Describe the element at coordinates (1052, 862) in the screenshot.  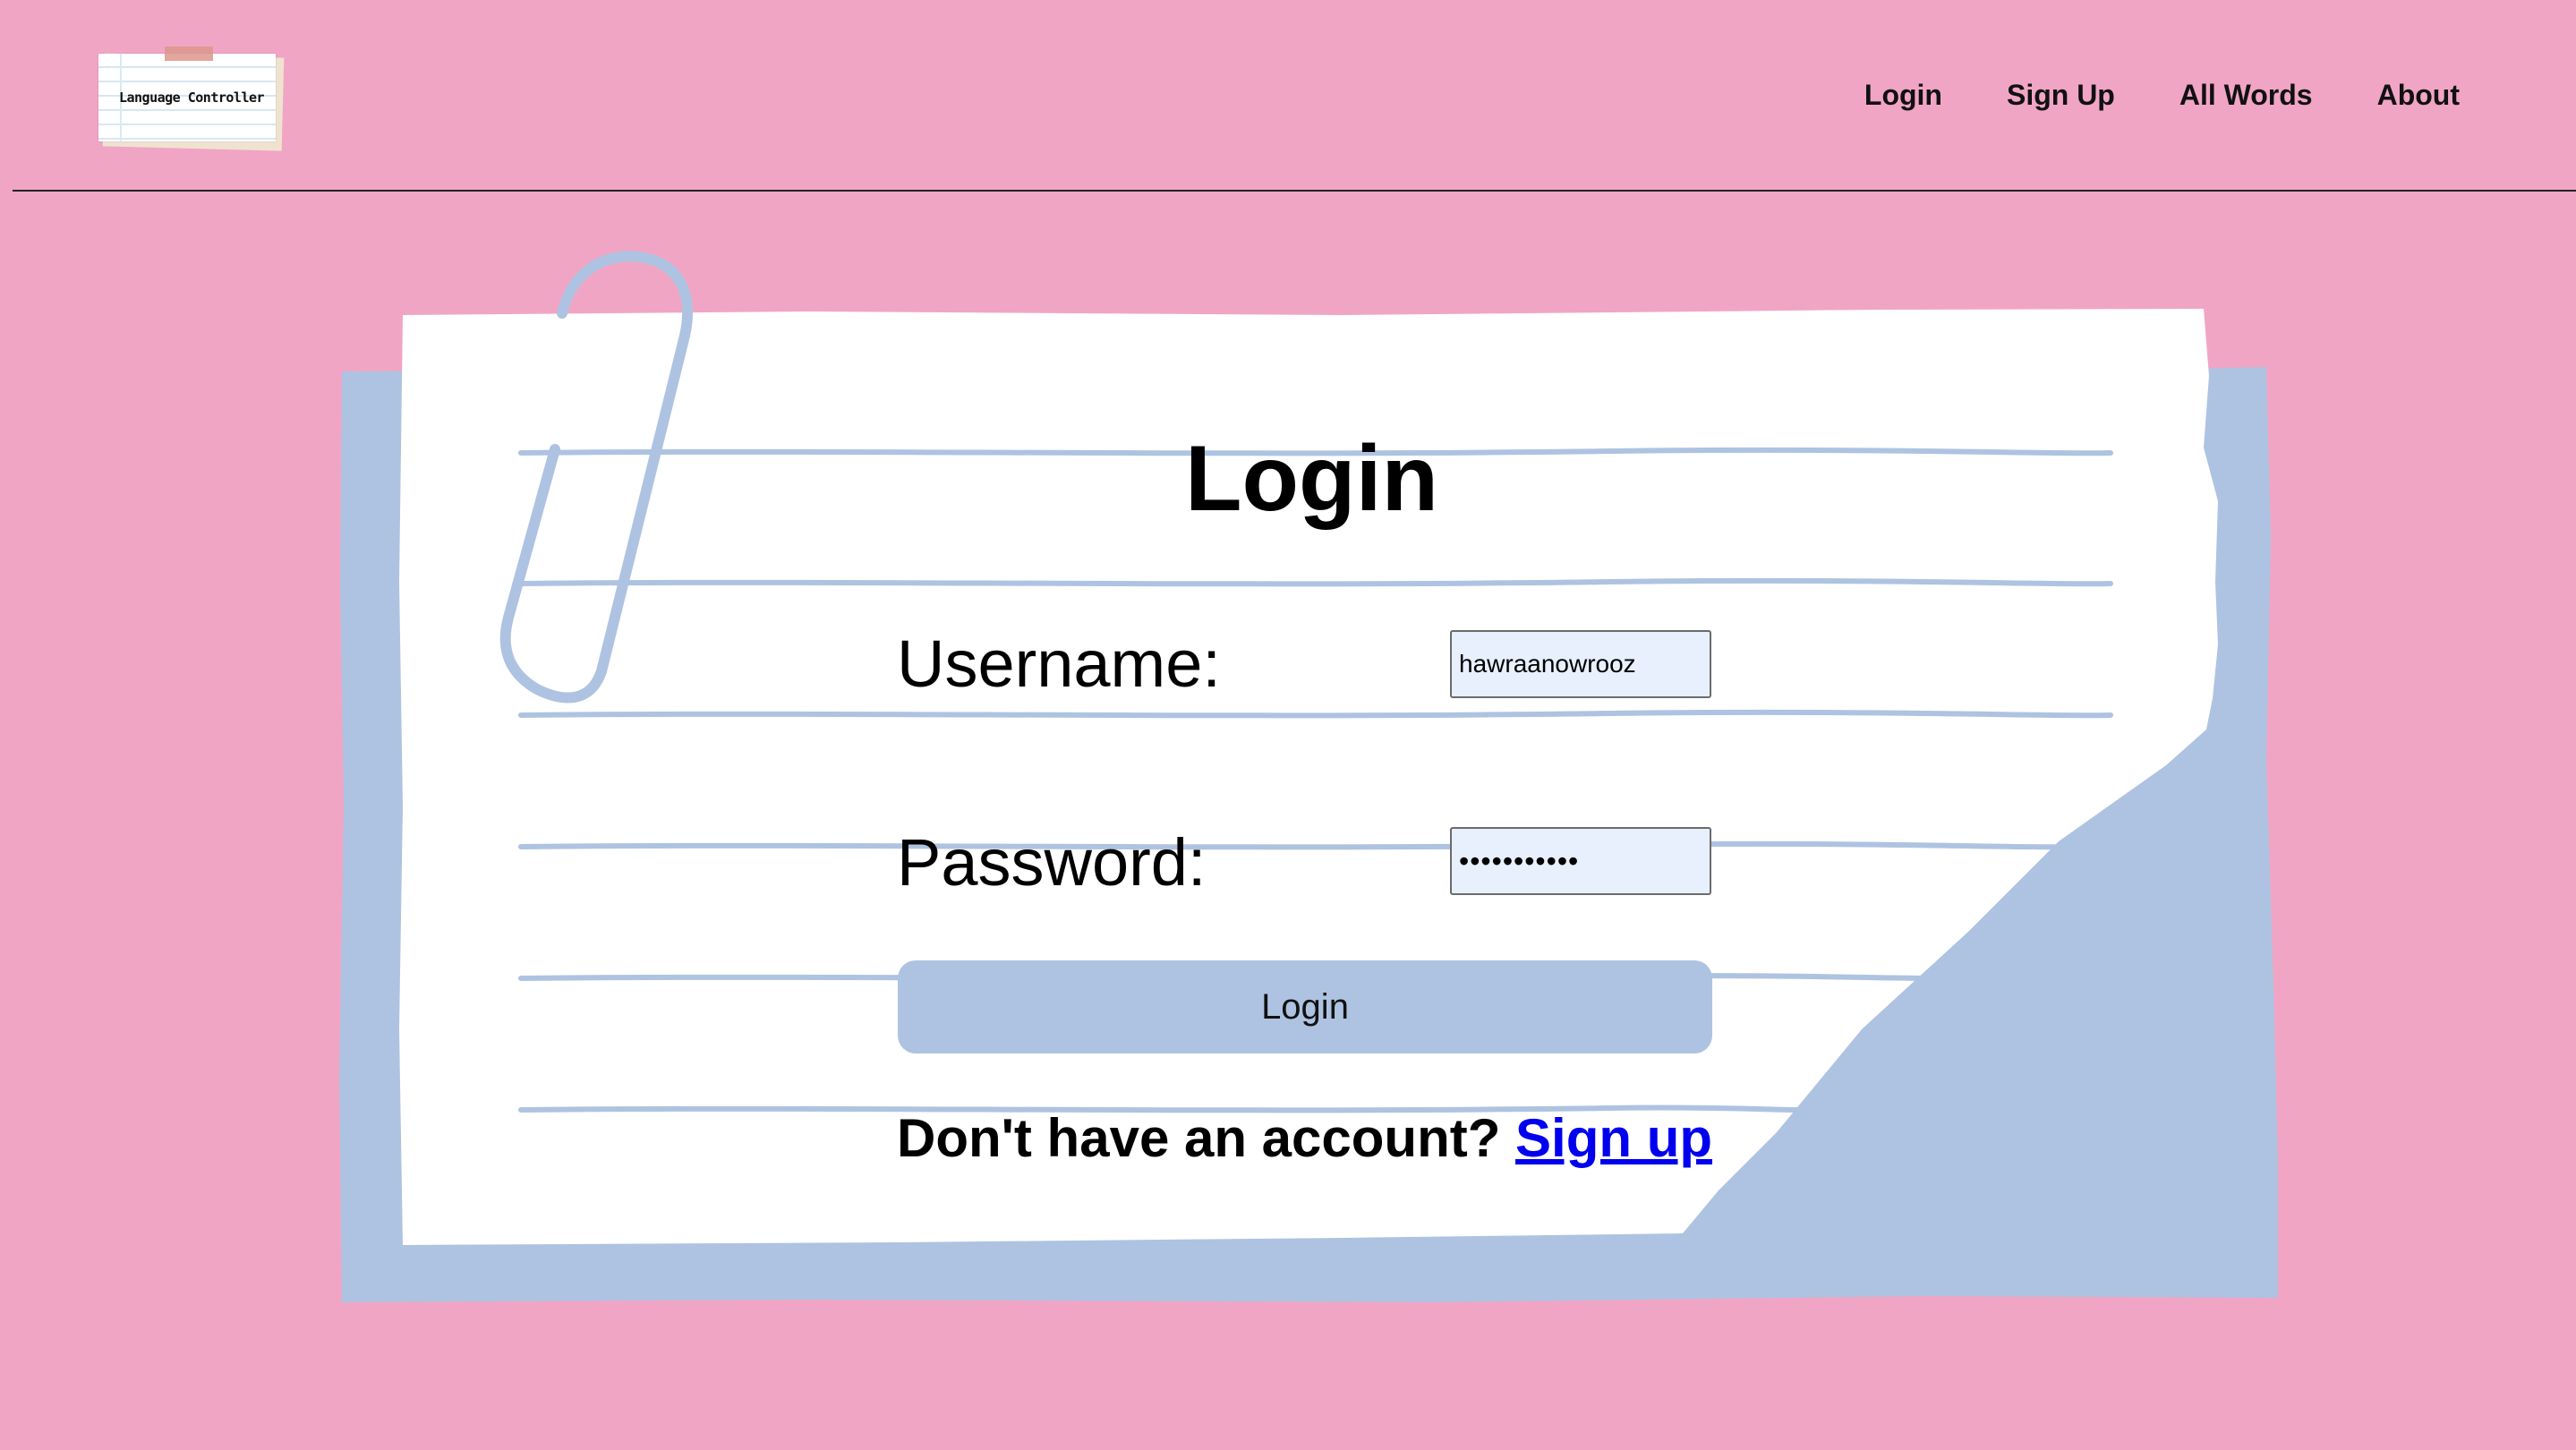
I see `password-label: Password:` at that location.